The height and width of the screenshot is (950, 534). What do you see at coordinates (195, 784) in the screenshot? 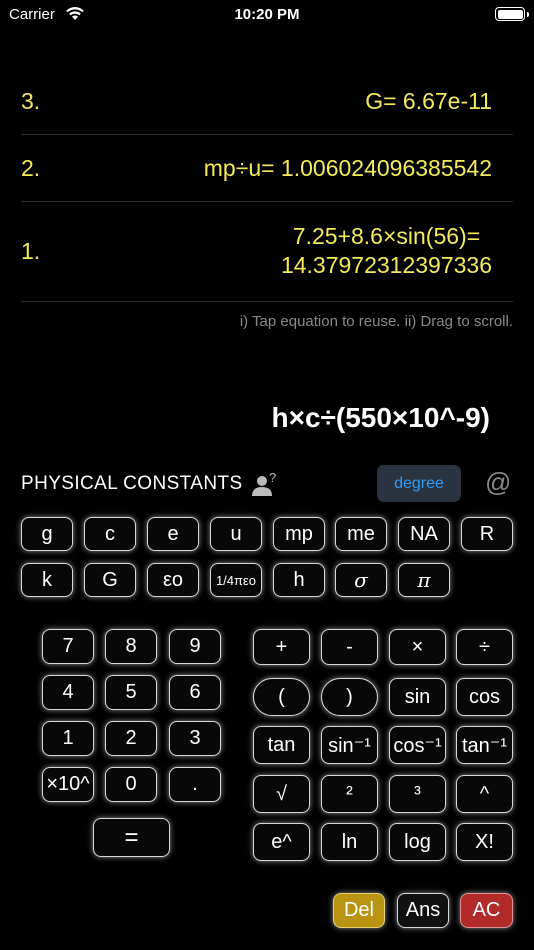
I see `decimal-button: .` at bounding box center [195, 784].